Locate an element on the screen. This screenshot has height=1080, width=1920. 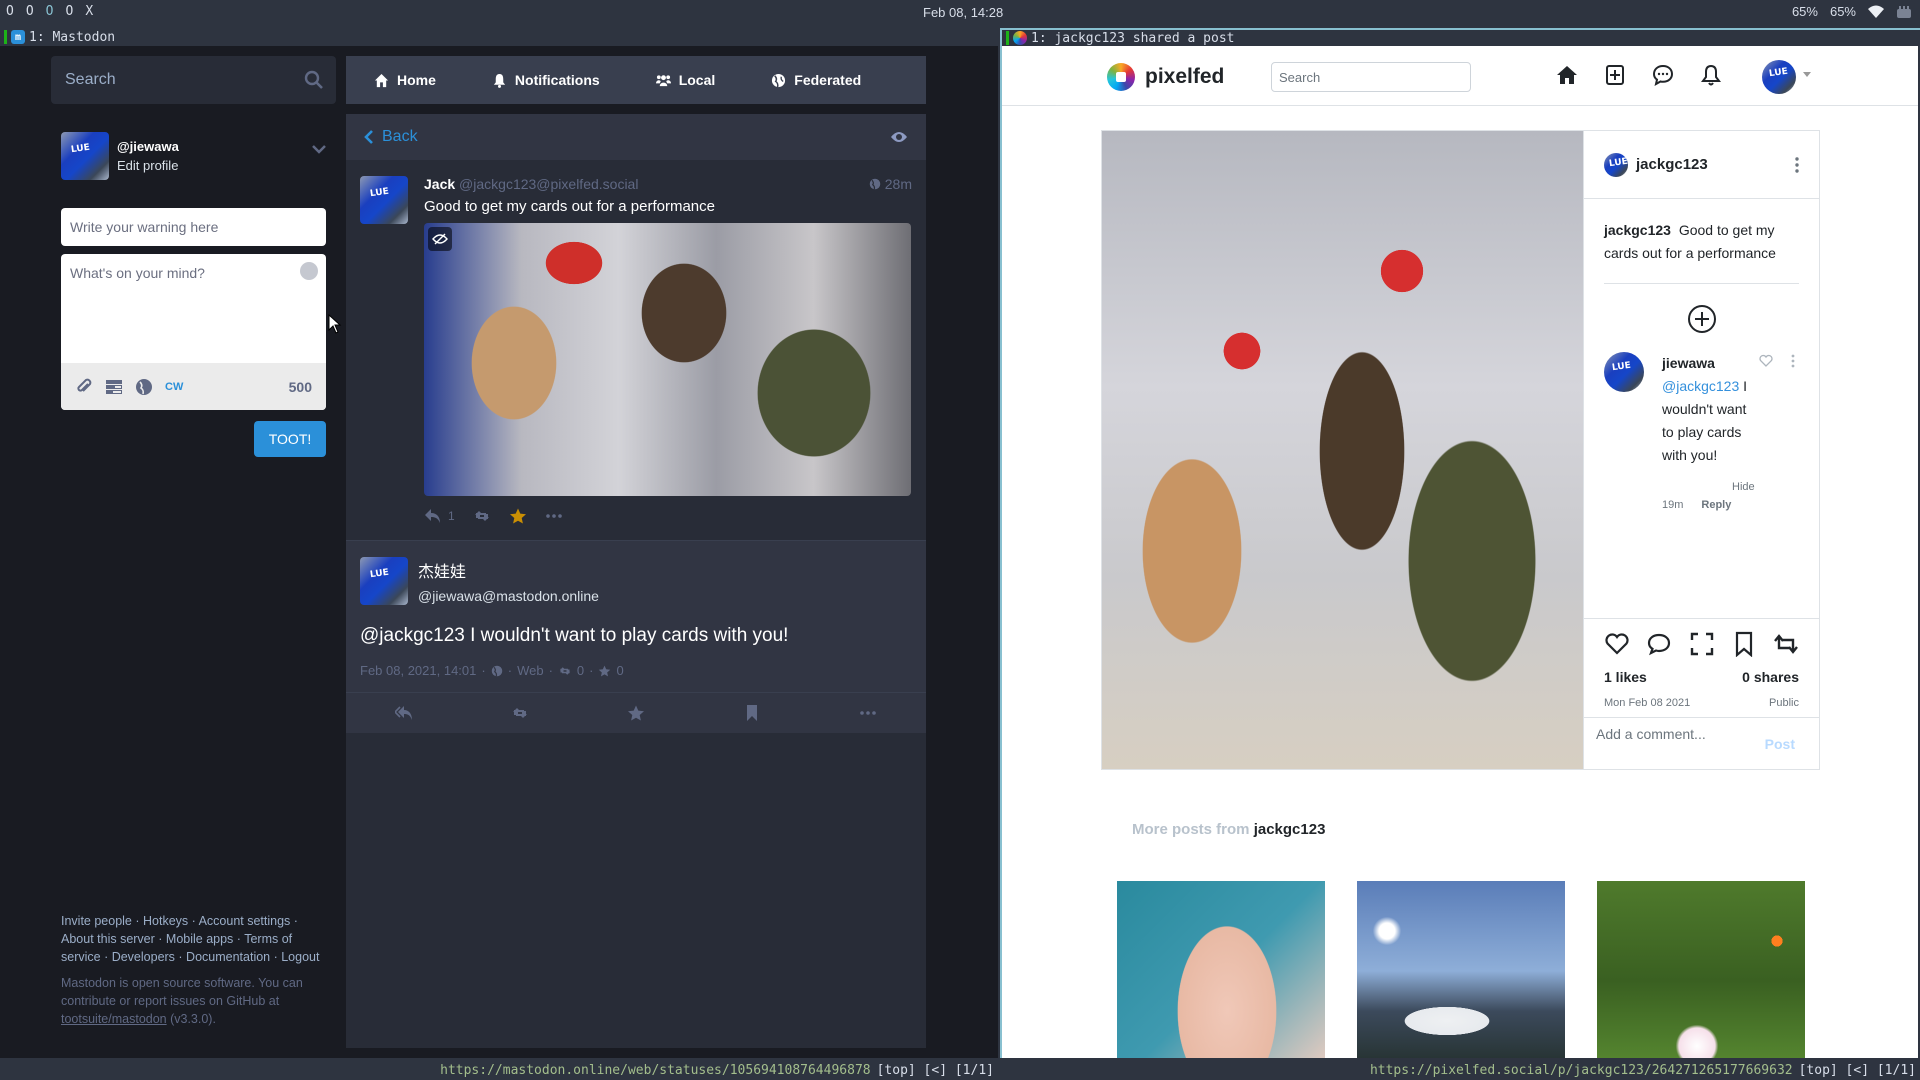
search-input: Search is located at coordinates (1371, 77).